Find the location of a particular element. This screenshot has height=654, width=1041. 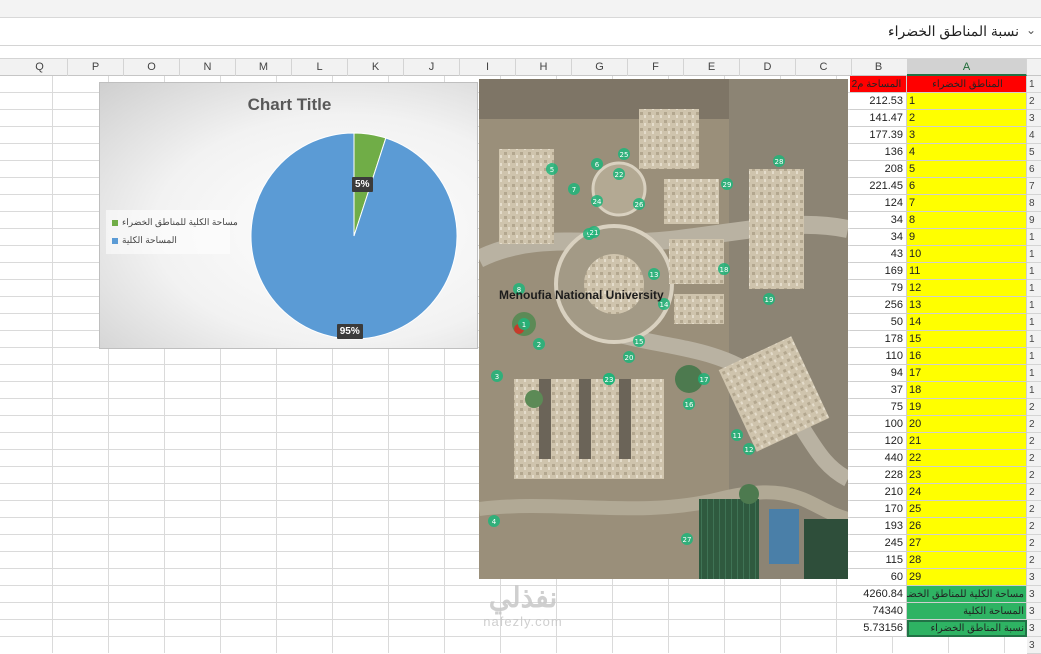

table-cell-b: 124 is located at coordinates (878, 203).